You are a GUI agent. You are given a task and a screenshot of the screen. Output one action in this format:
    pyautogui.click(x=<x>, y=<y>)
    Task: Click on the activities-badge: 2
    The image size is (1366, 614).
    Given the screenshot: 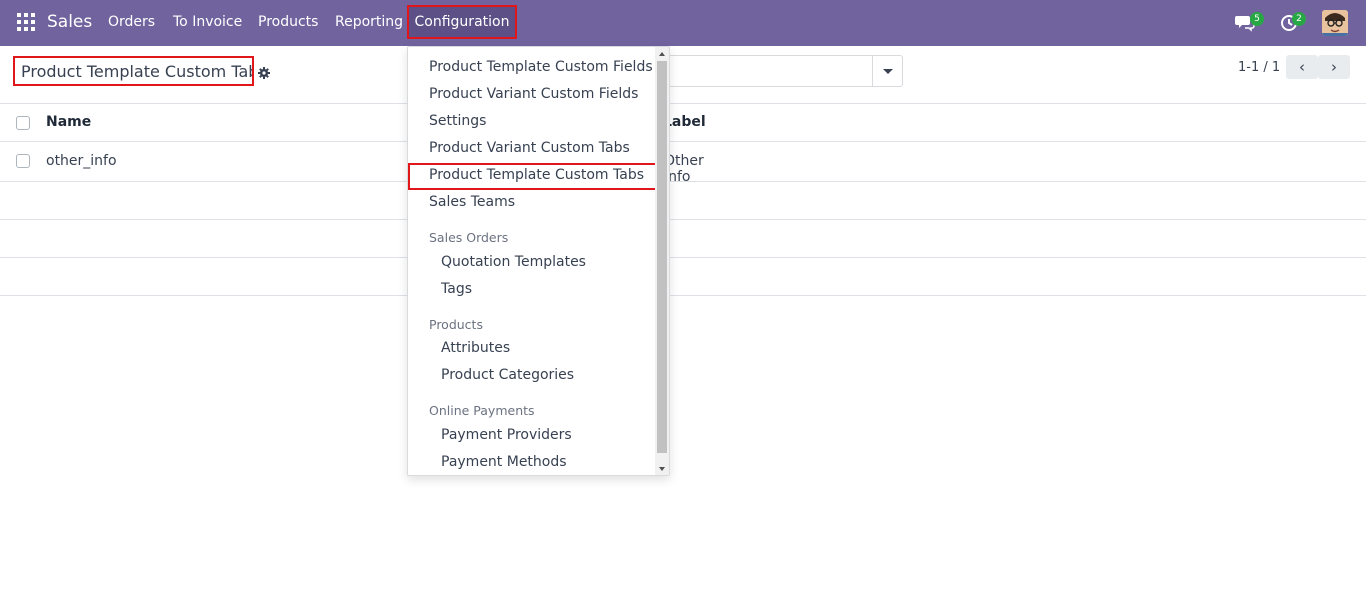 What is the action you would take?
    pyautogui.click(x=1299, y=19)
    